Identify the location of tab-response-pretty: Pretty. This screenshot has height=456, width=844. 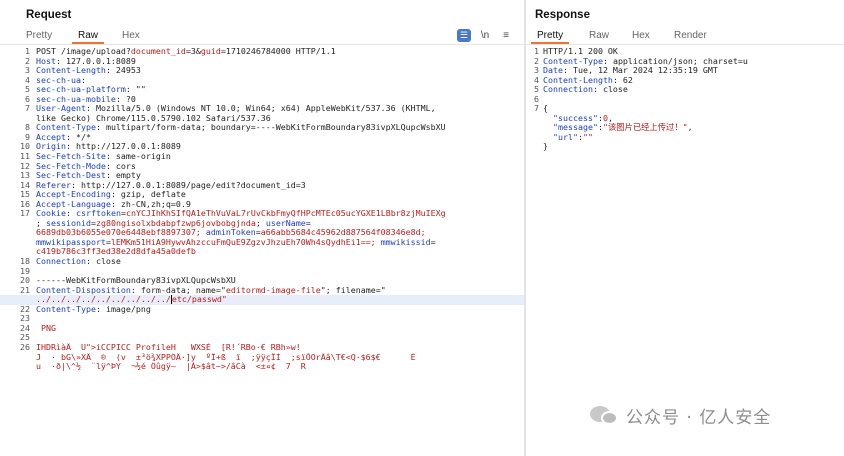
(550, 36).